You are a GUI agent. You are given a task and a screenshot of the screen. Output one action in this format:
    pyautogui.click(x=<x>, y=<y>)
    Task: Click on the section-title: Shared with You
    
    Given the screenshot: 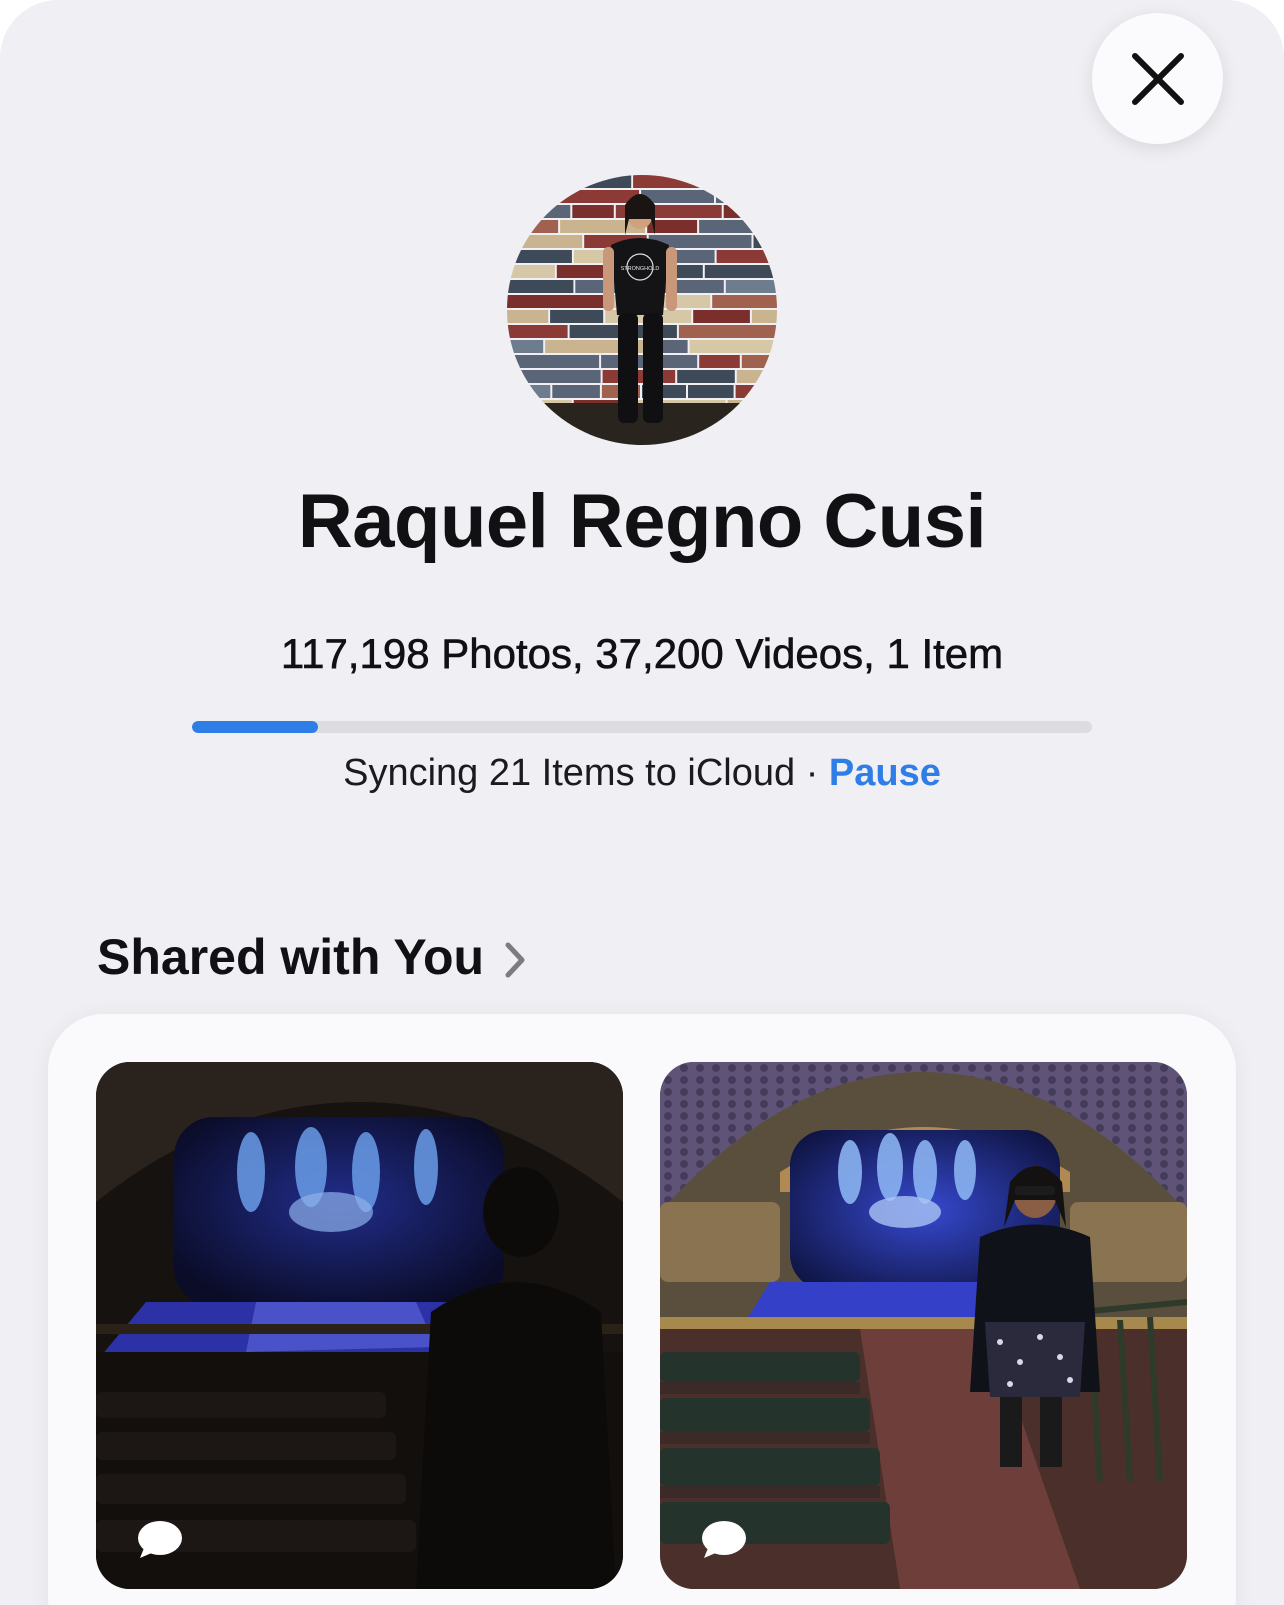 What is the action you would take?
    pyautogui.click(x=291, y=957)
    